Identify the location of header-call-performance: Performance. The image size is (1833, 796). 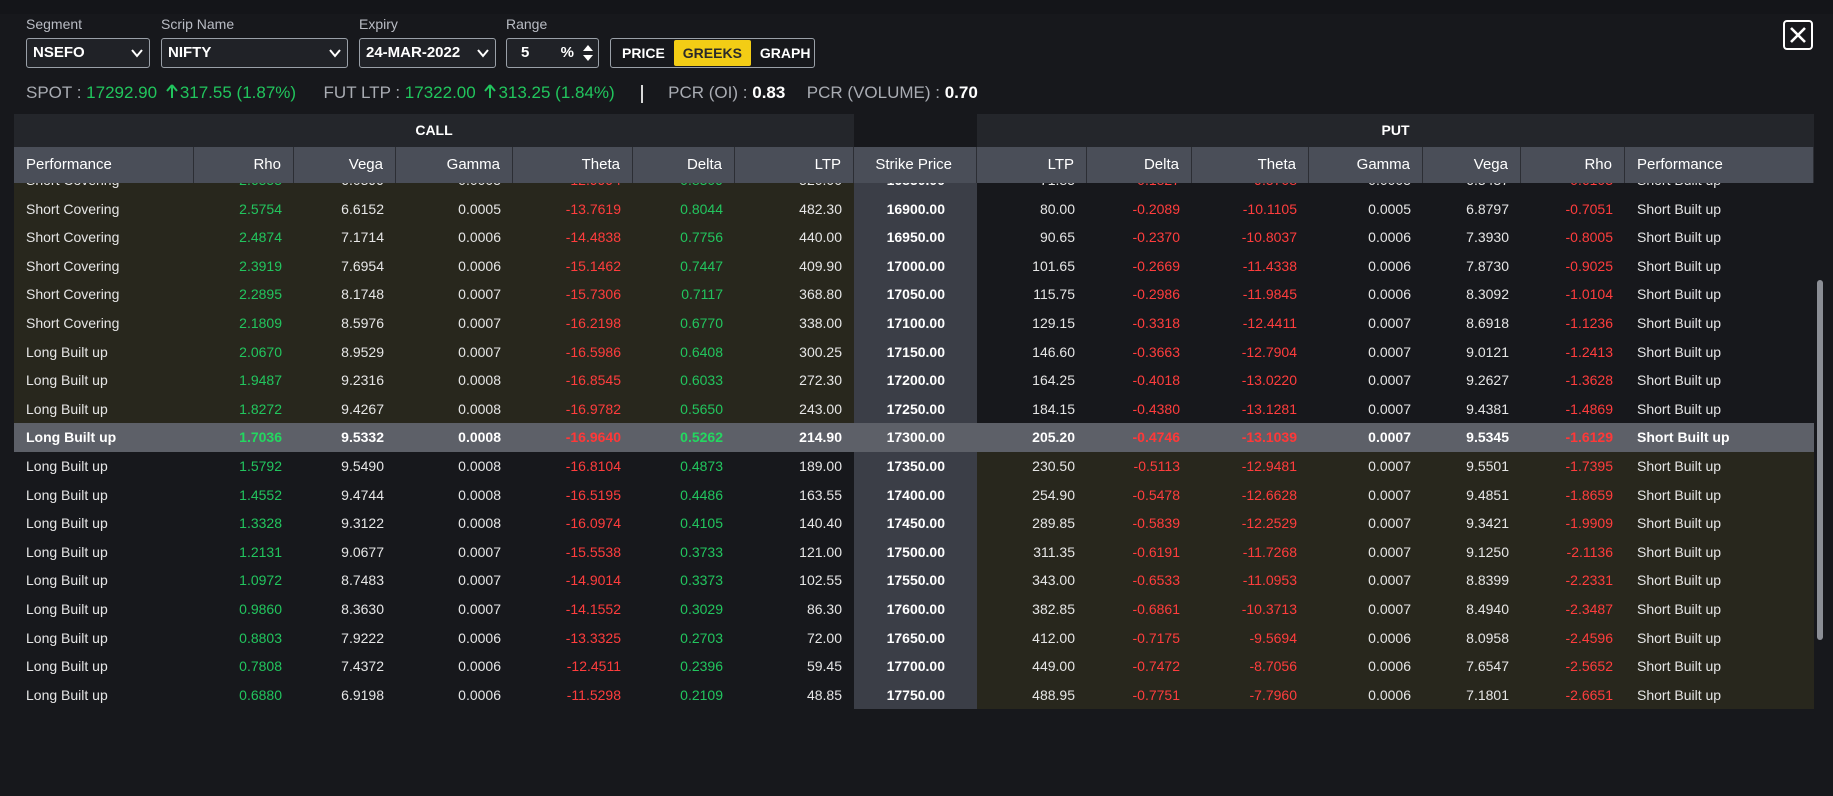
(104, 165).